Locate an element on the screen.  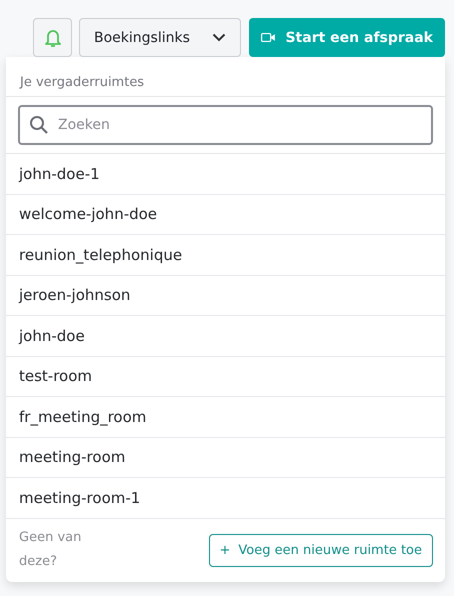
room-item: test-room is located at coordinates (225, 376).